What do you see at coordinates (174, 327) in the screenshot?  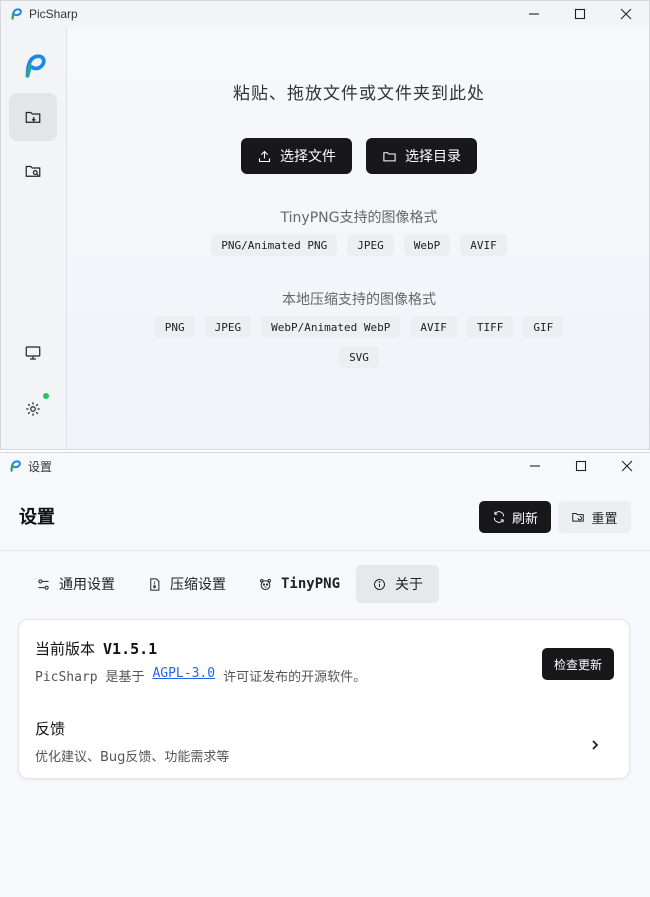 I see `format-chip: PNG` at bounding box center [174, 327].